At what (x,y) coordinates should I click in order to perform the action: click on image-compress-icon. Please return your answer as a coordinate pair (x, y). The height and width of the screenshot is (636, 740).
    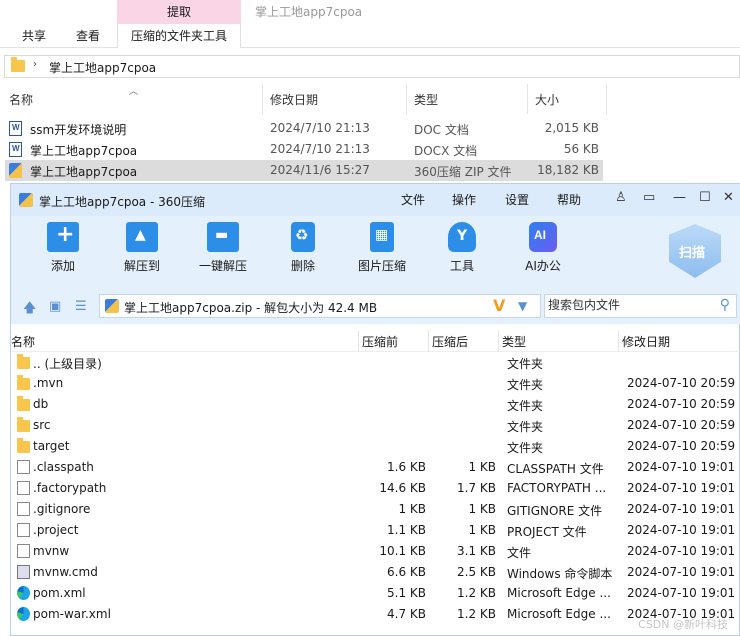
    Looking at the image, I should click on (382, 237).